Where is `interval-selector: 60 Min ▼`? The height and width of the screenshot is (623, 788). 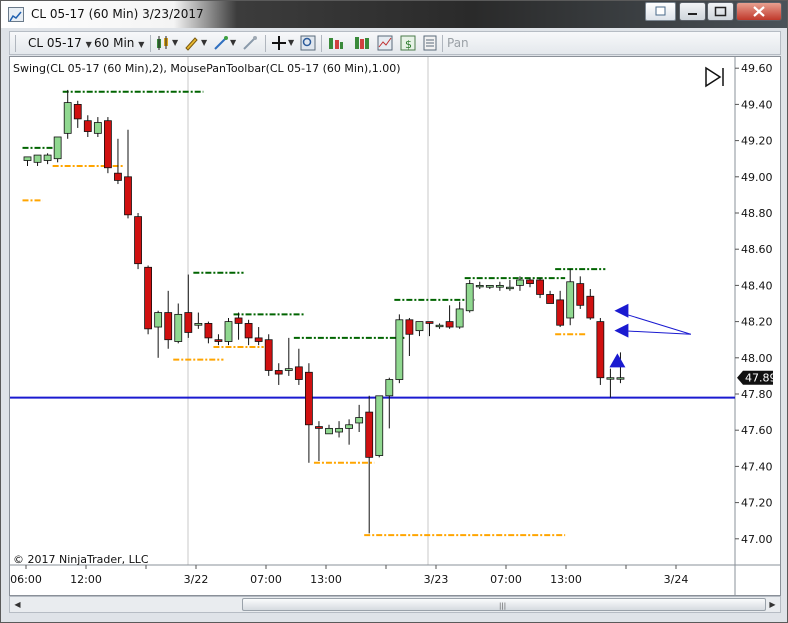 interval-selector: 60 Min ▼ is located at coordinates (119, 43).